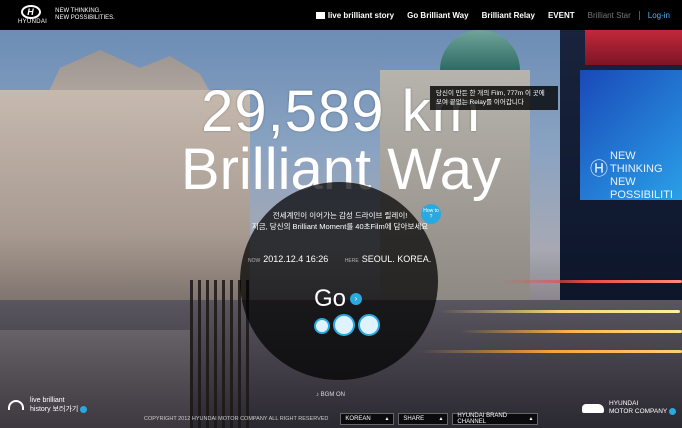 The image size is (682, 428). What do you see at coordinates (367, 419) in the screenshot?
I see `language-select: KOREAN ▲` at bounding box center [367, 419].